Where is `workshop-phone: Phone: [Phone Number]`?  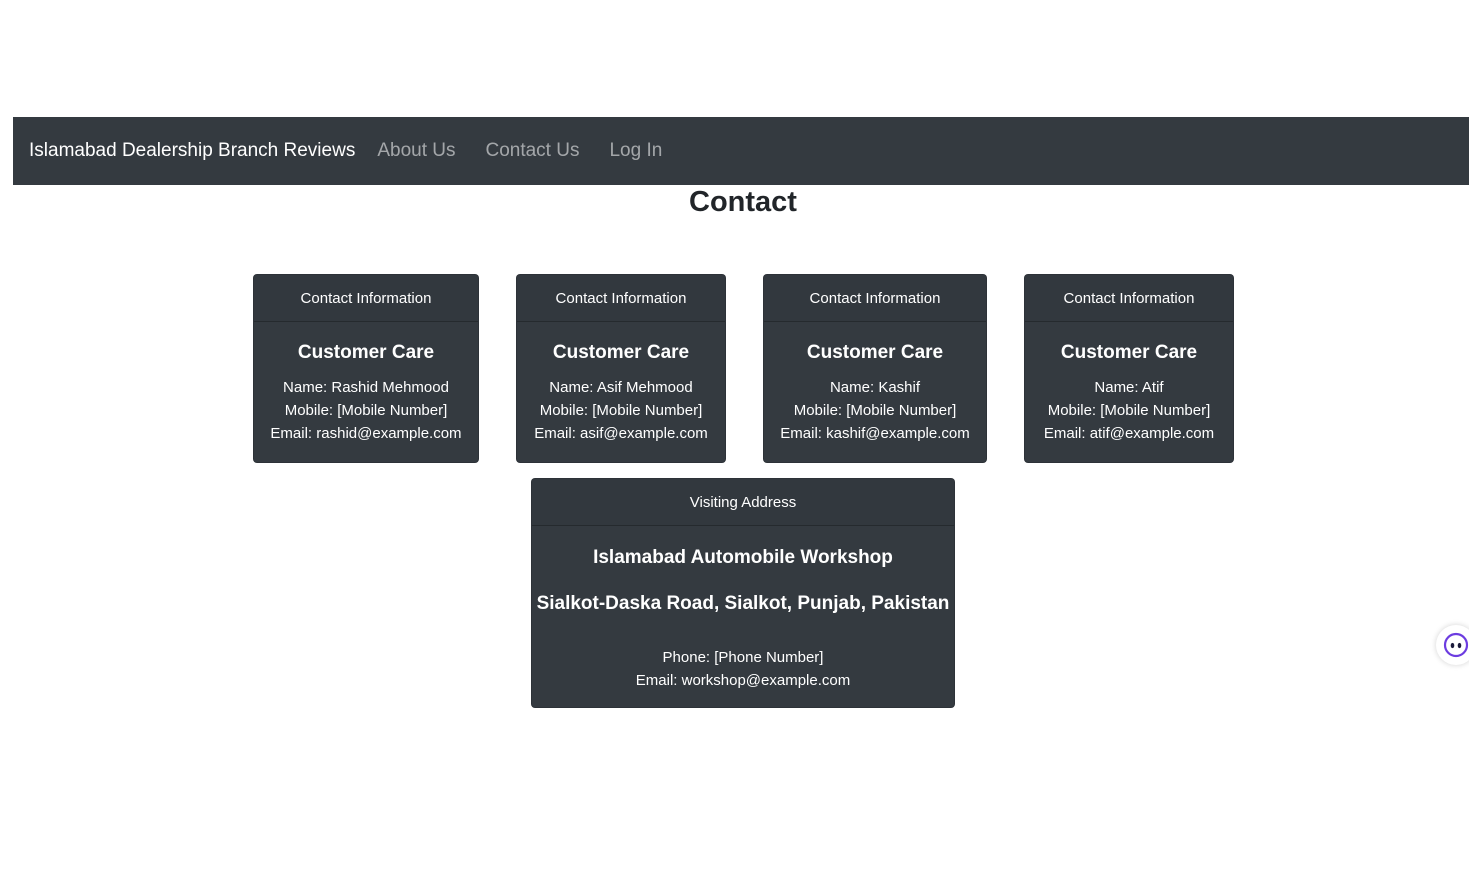
workshop-phone: Phone: [Phone Number] is located at coordinates (743, 657).